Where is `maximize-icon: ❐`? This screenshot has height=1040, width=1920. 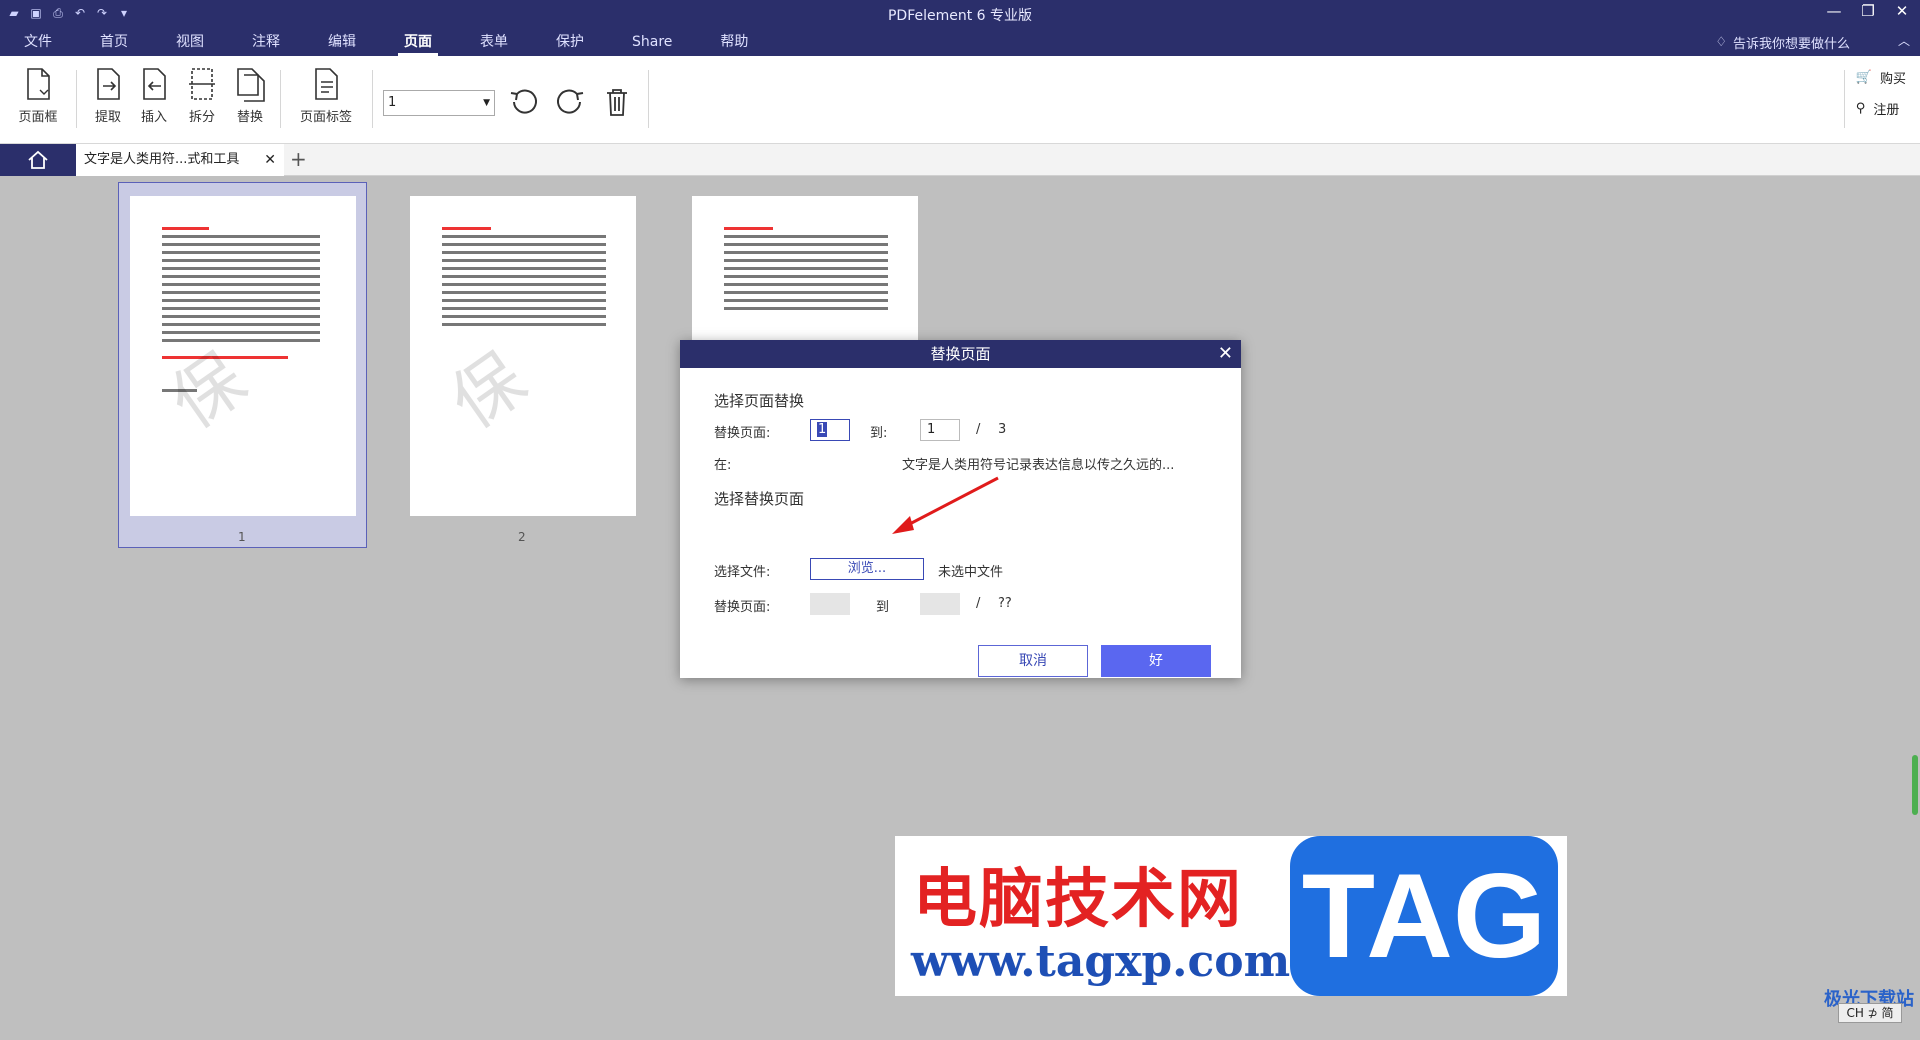
maximize-icon: ❐ is located at coordinates (1868, 11).